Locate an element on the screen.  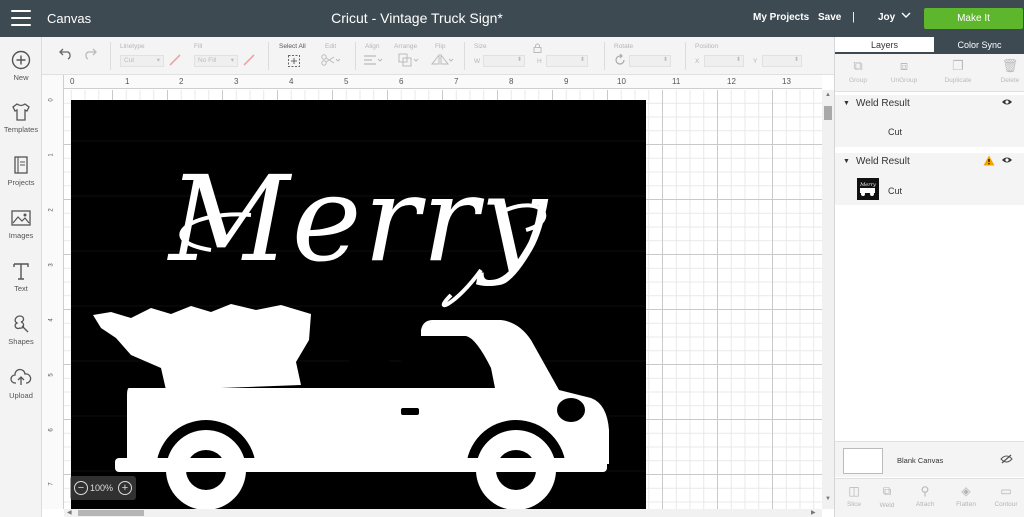
my-projects-link: My Projects is located at coordinates (781, 17).